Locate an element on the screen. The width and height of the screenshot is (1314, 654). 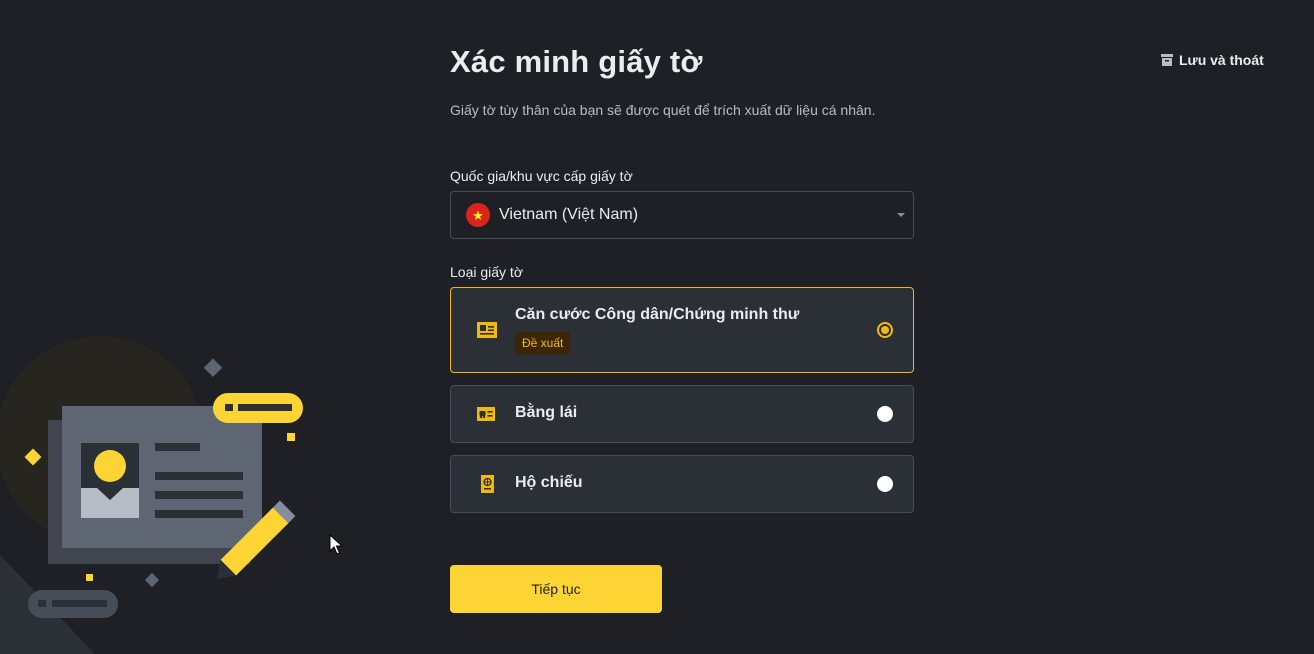
mouse-cursor-icon is located at coordinates (336, 544).